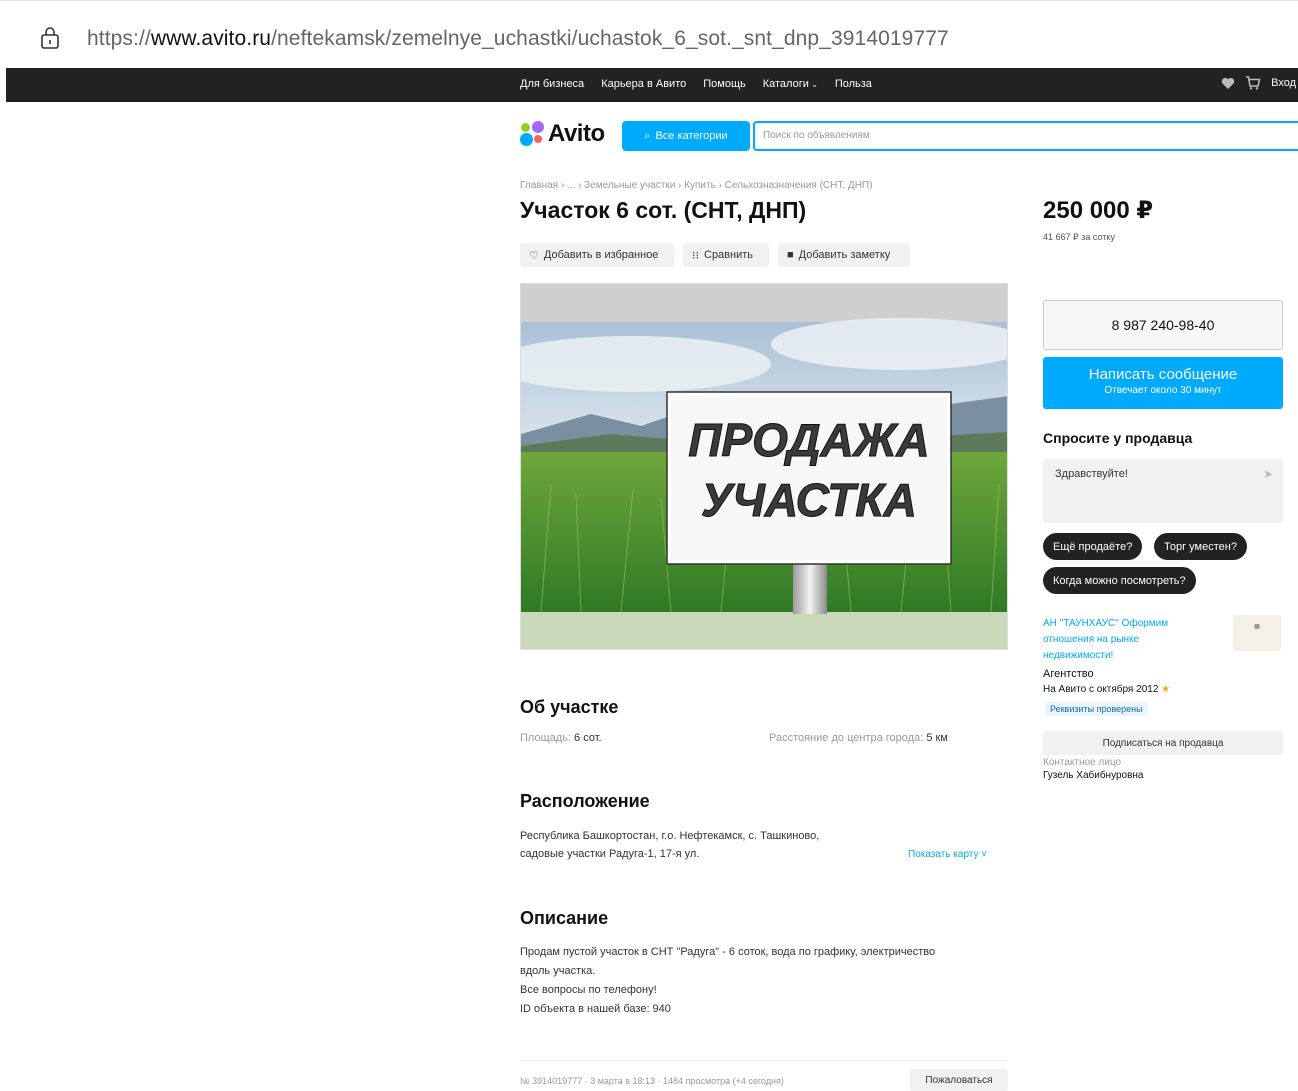  I want to click on contact-label: Контактное лицо, so click(1082, 762).